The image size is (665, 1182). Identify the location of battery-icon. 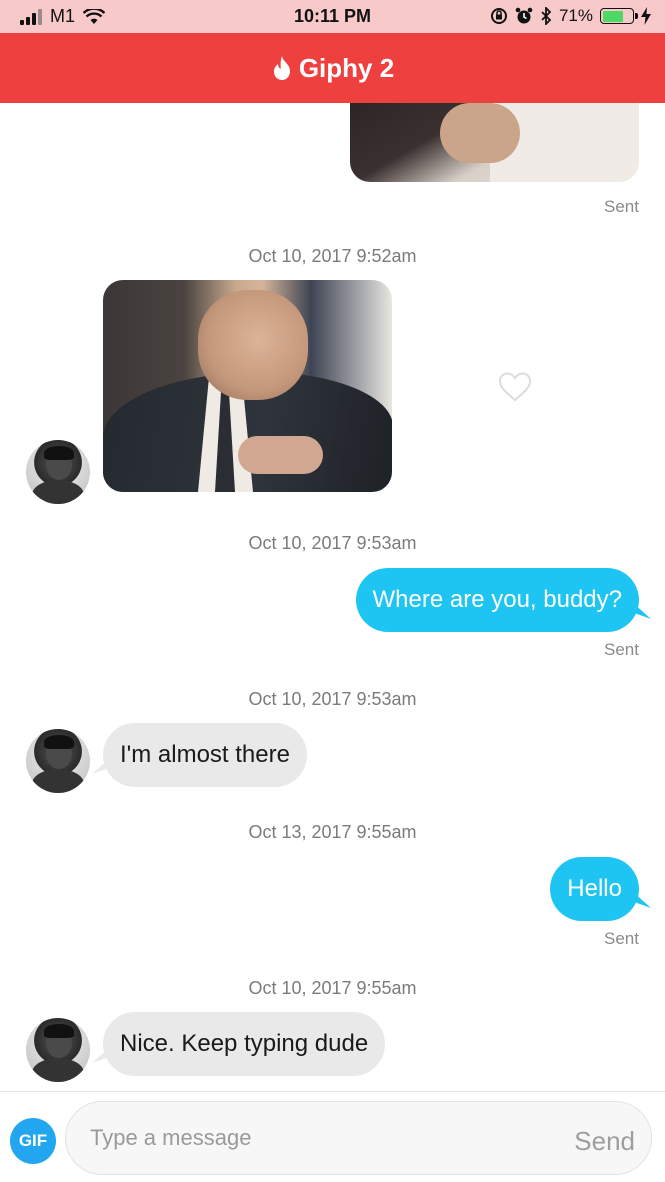
(619, 16).